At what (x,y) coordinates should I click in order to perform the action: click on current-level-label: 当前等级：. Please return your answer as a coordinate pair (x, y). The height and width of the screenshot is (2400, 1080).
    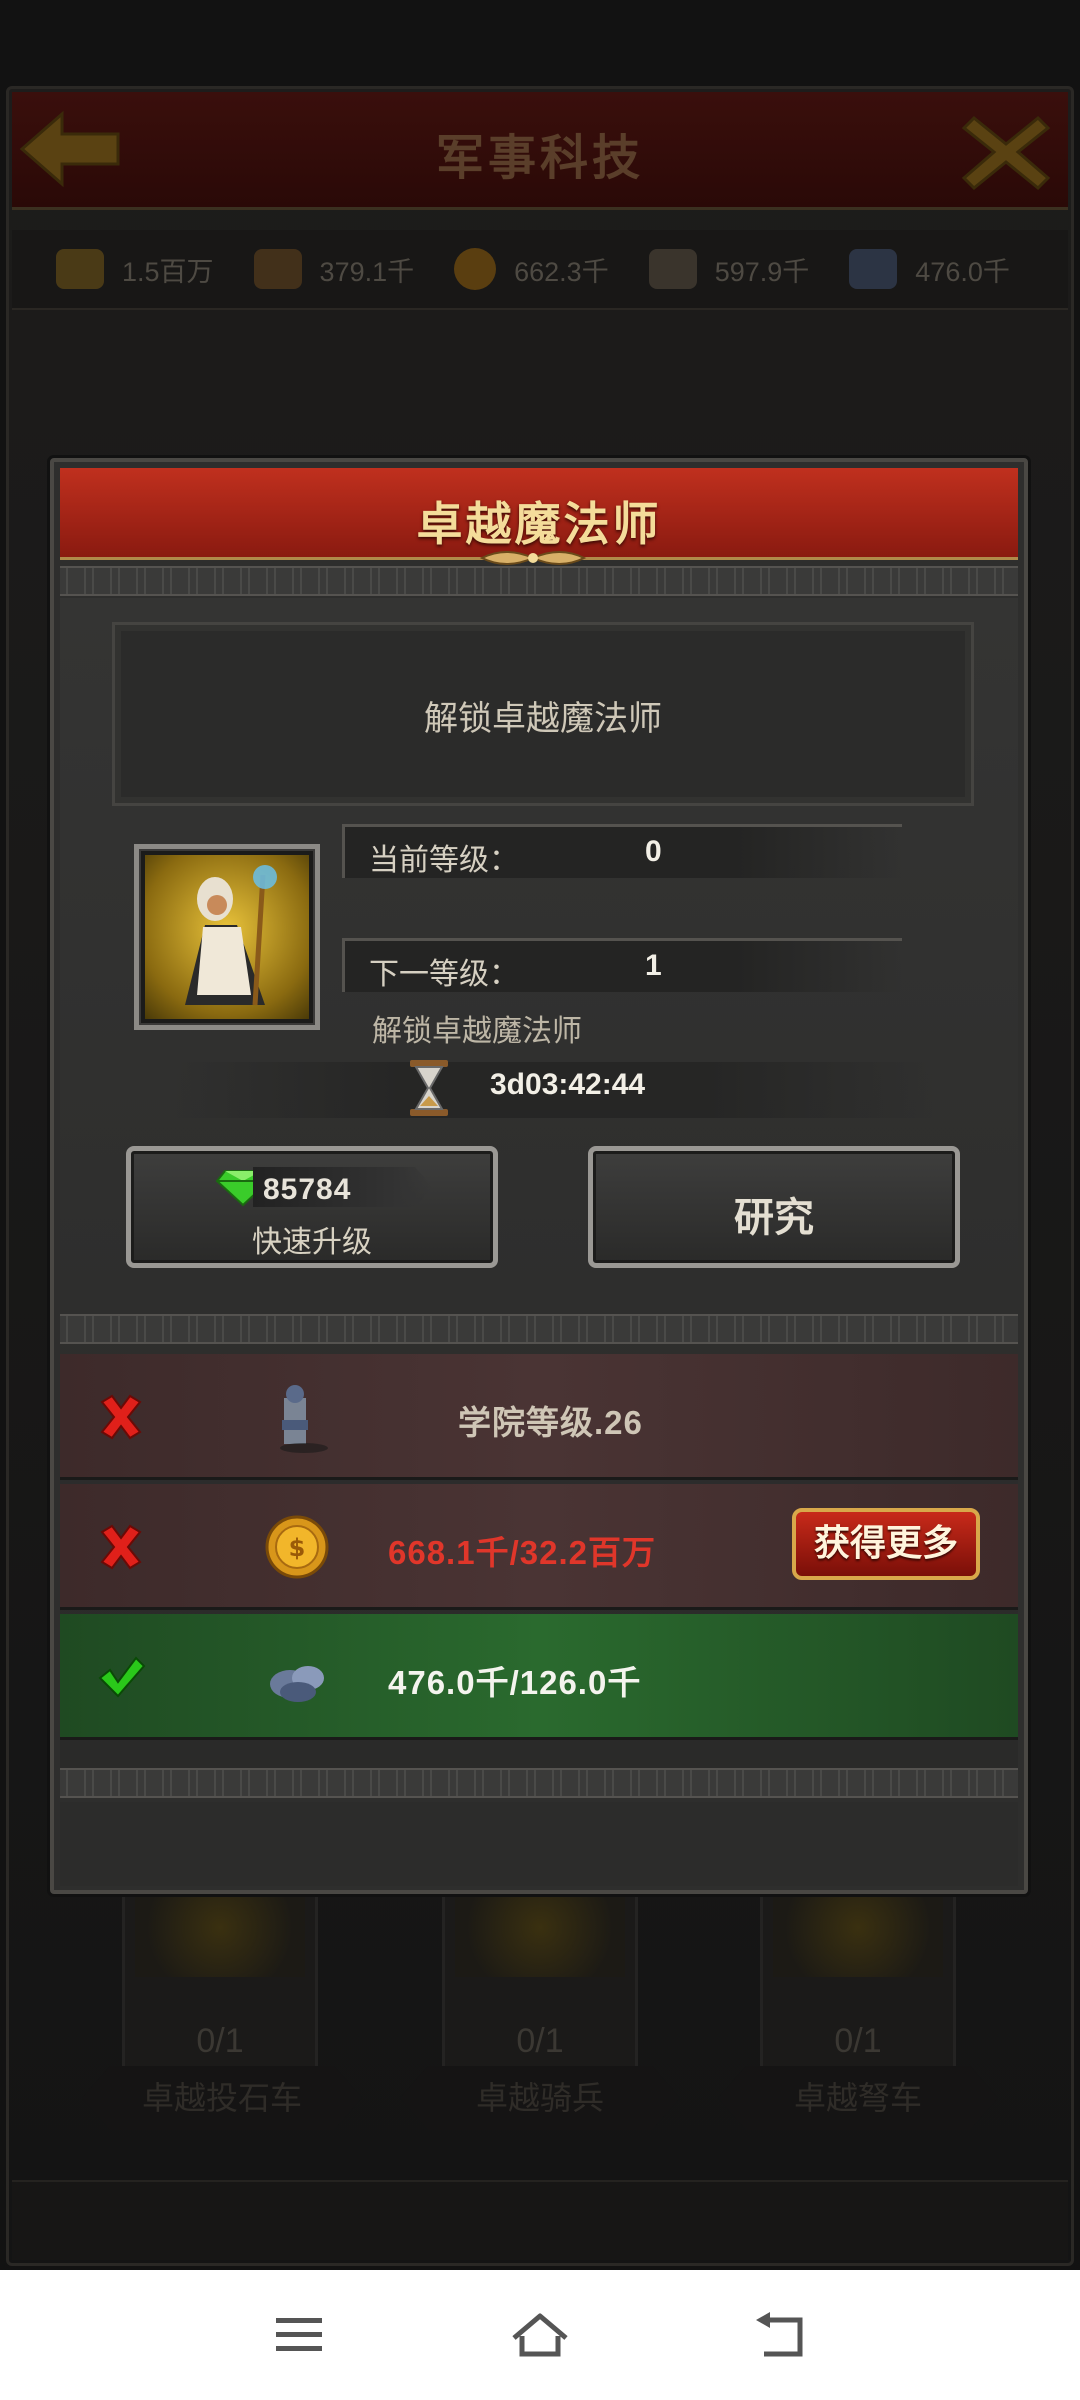
    Looking at the image, I should click on (444, 860).